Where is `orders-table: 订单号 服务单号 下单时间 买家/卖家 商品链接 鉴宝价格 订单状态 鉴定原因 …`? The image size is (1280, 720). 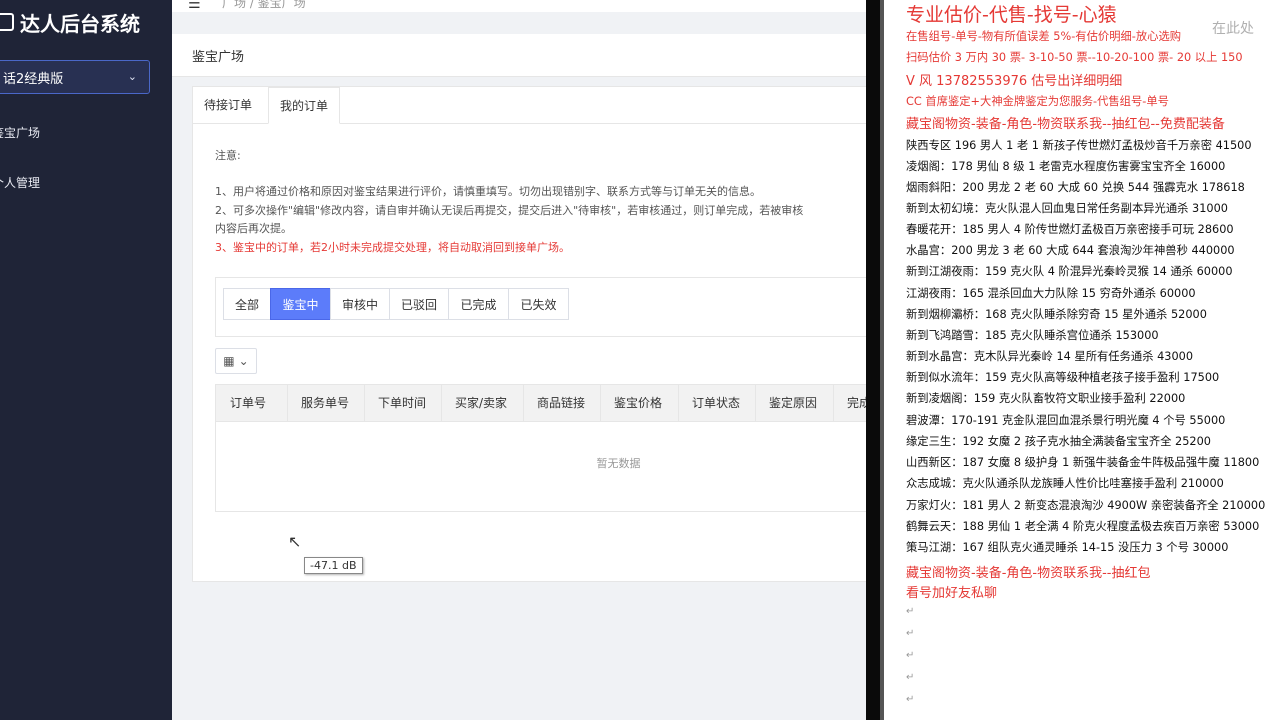 orders-table: 订单号 服务单号 下单时间 买家/卖家 商品链接 鉴宝价格 订单状态 鉴定原因 … is located at coordinates (540, 448).